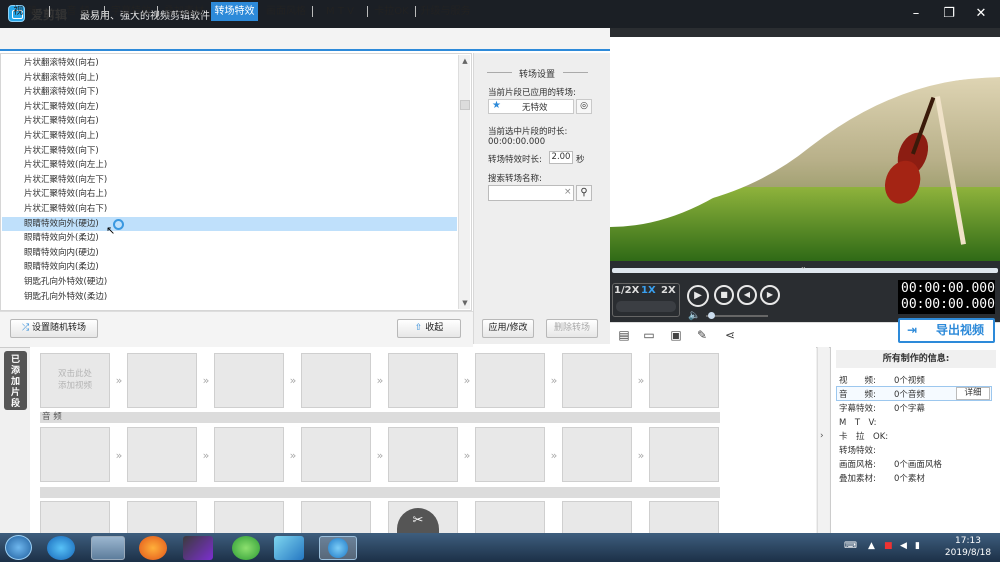 This screenshot has width=1000, height=562. I want to click on speed-slider, so click(646, 306).